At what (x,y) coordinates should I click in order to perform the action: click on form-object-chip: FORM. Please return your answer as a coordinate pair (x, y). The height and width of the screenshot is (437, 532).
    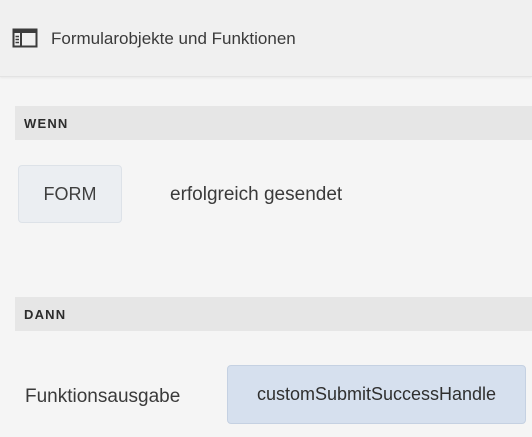
    Looking at the image, I should click on (70, 194).